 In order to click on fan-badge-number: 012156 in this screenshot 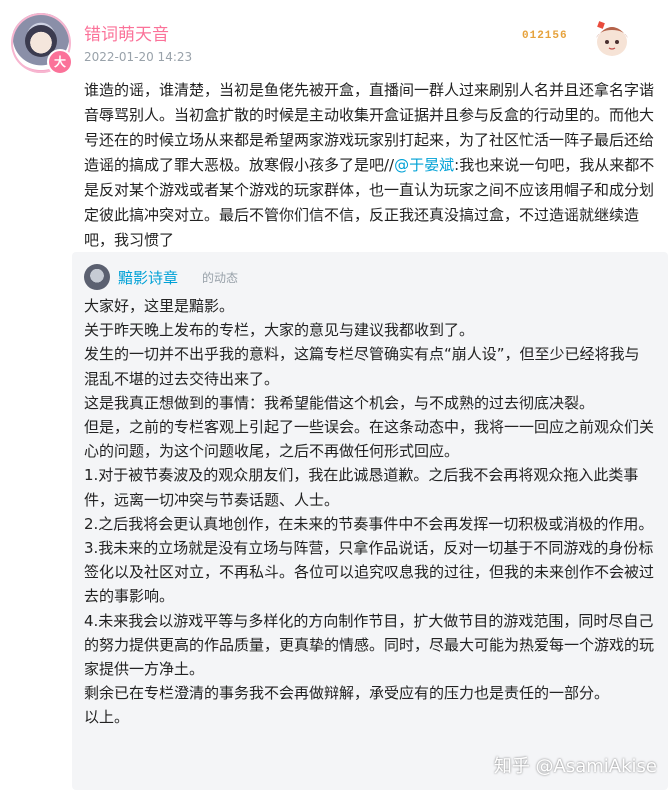, I will do `click(545, 36)`.